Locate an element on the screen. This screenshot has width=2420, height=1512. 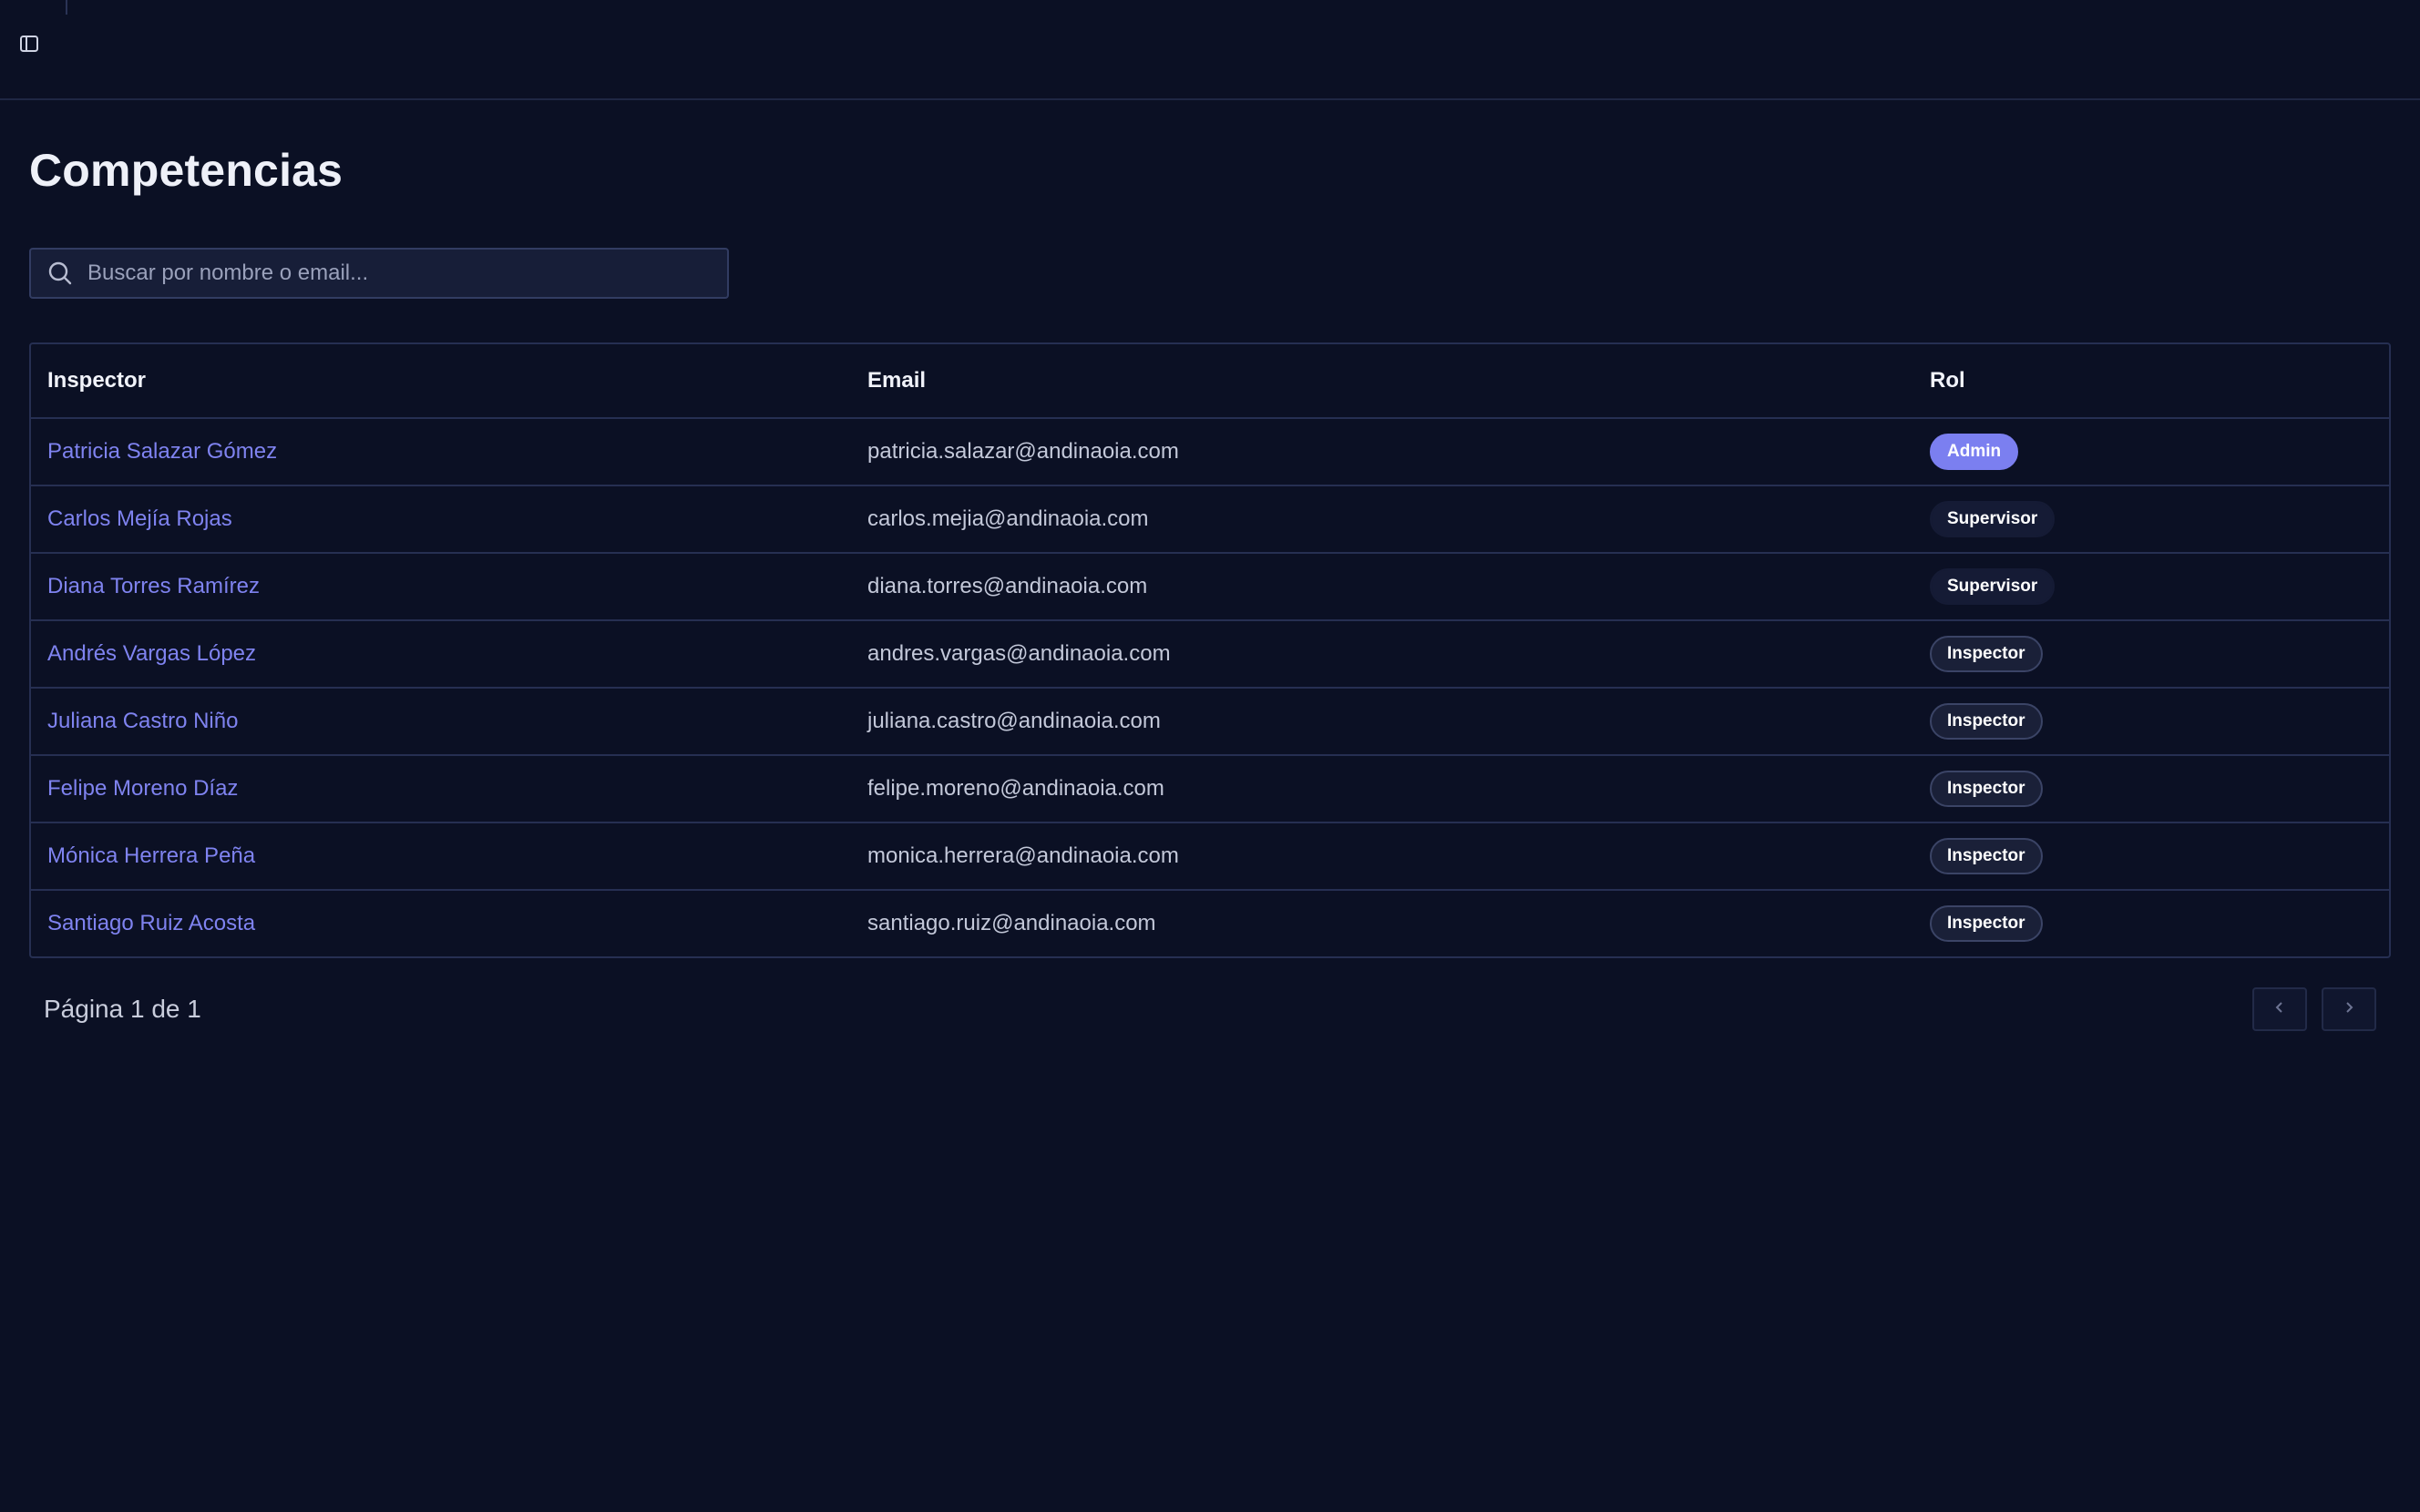
inspector-name-link: Andrés Vargas López is located at coordinates (151, 653).